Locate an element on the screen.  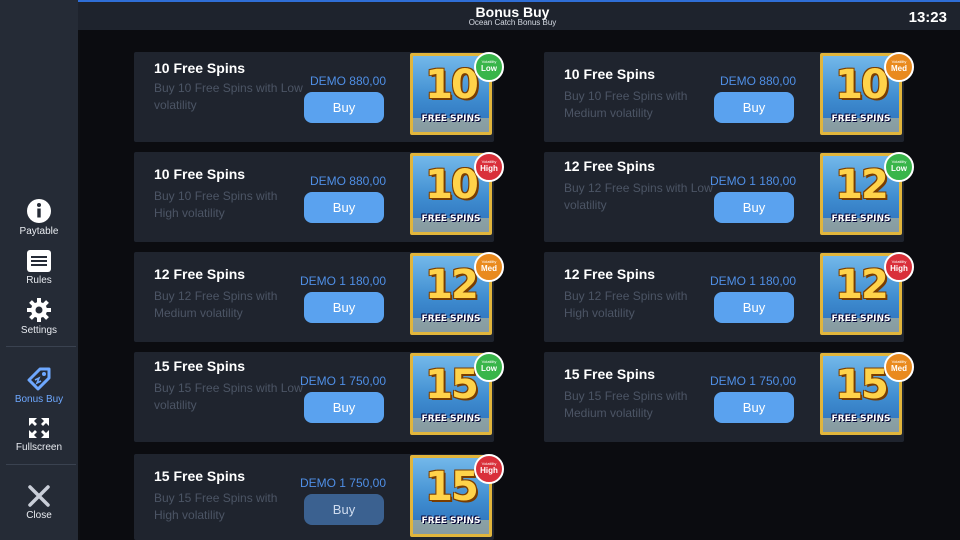
card-description: Buy 12 Free Spins with Low volatility is located at coordinates (638, 196).